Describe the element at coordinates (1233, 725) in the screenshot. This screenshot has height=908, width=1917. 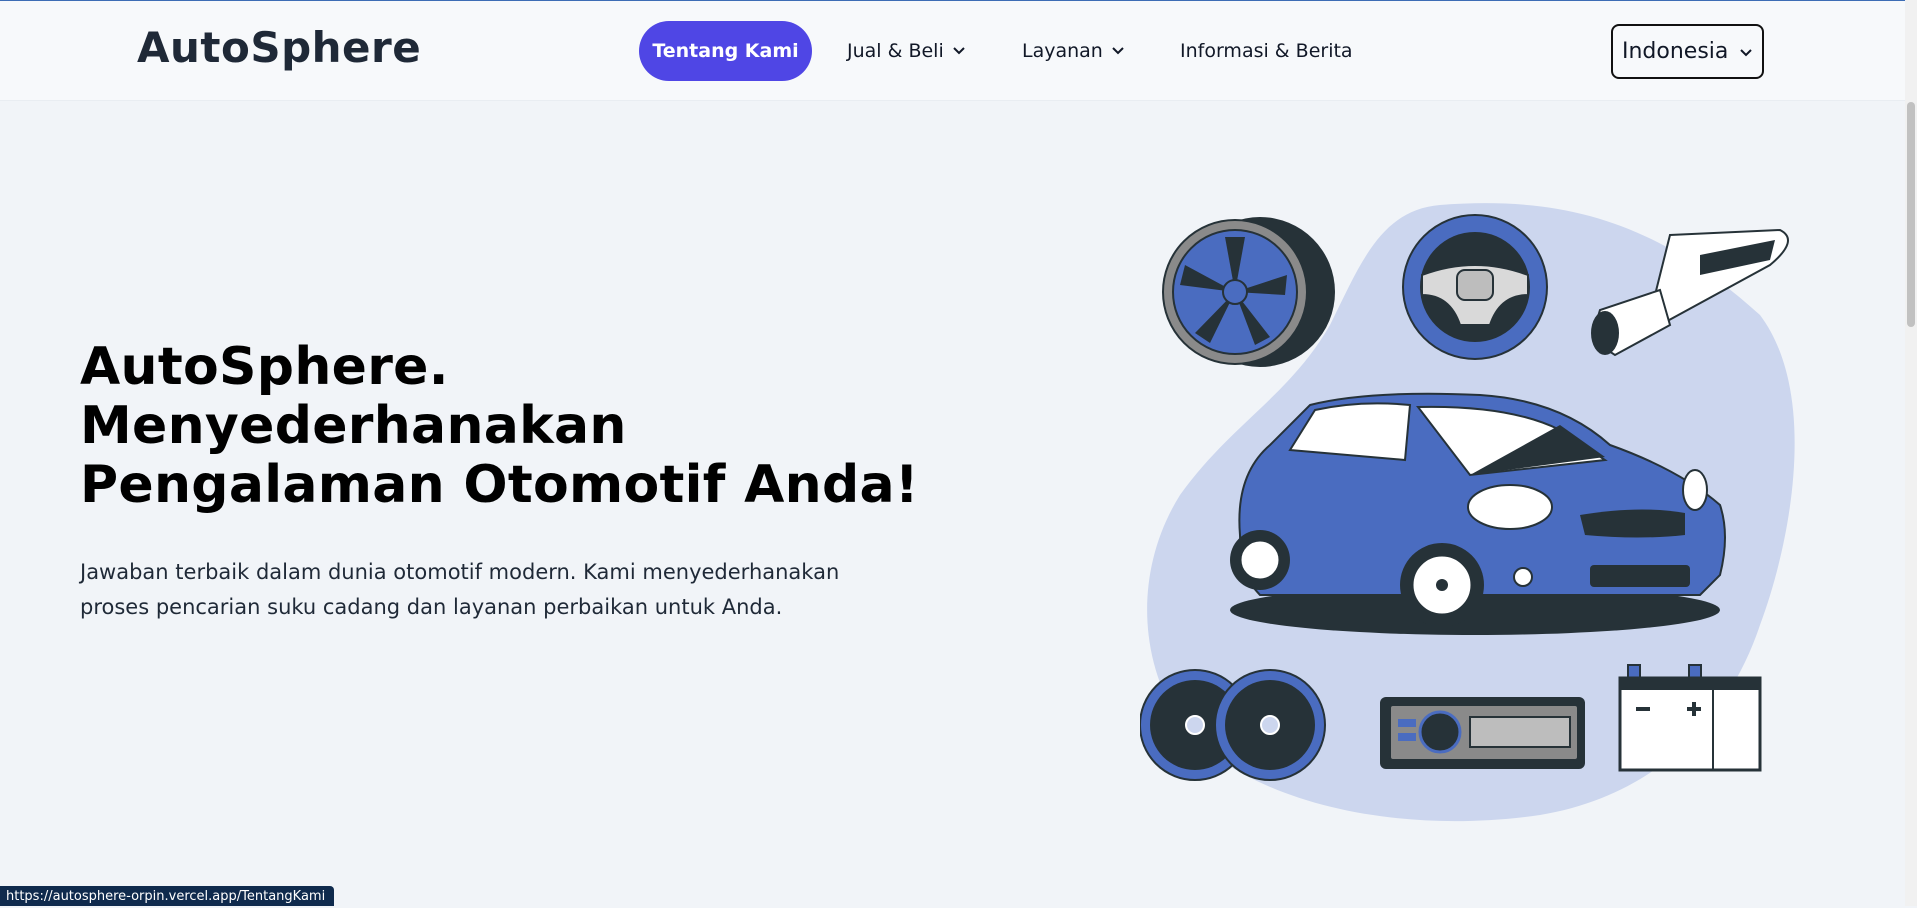
I see `speaker-icon` at that location.